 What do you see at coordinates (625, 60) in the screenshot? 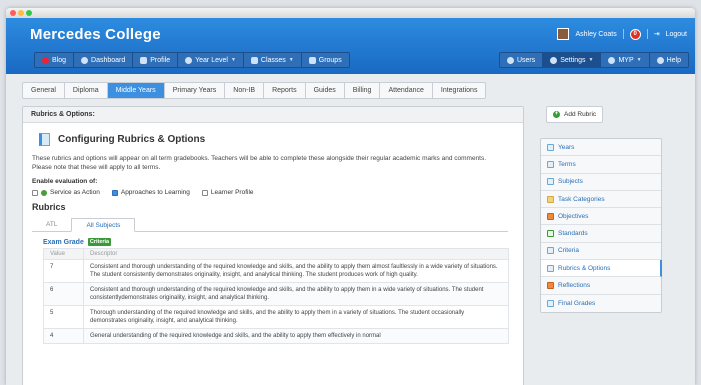
I see `nav-myp: MYP ▼` at bounding box center [625, 60].